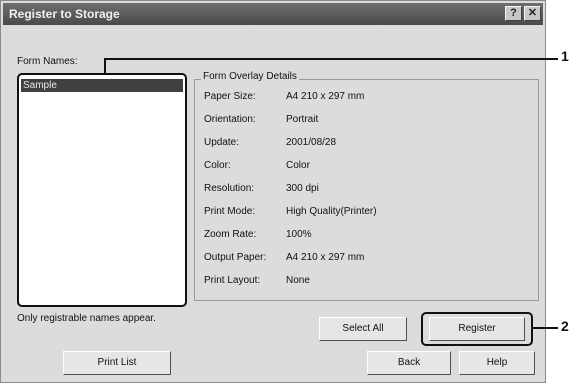  Describe the element at coordinates (298, 280) in the screenshot. I see `detail-value: None` at that location.